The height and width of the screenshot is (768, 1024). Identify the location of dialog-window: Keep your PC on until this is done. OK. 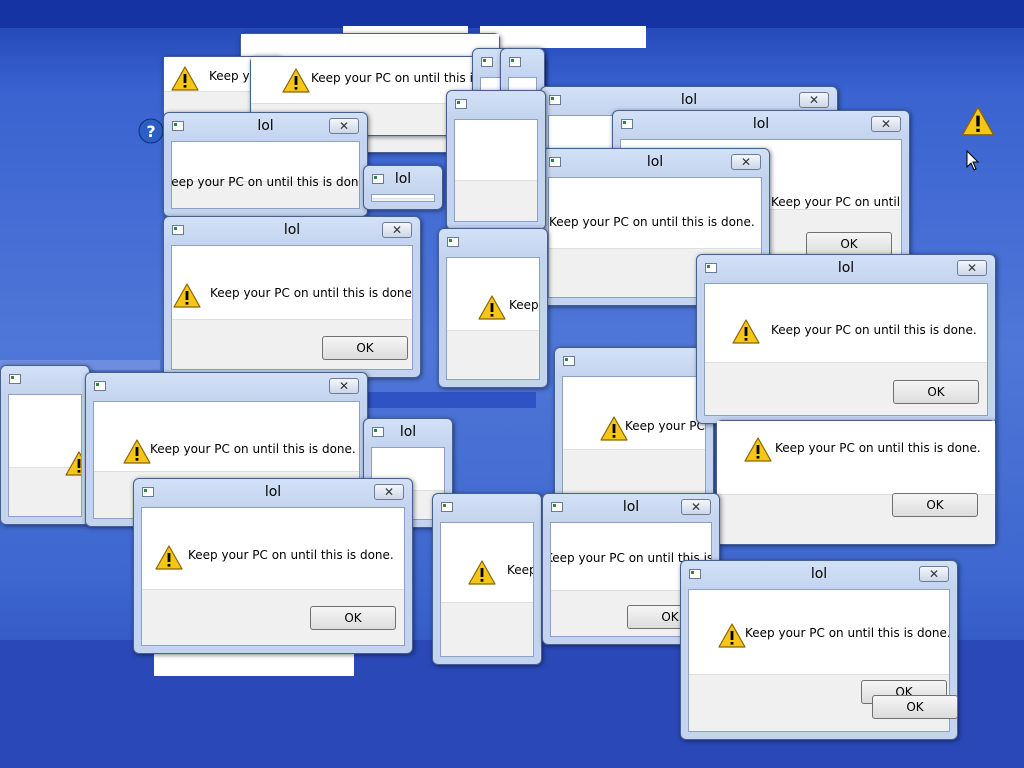
(856, 482).